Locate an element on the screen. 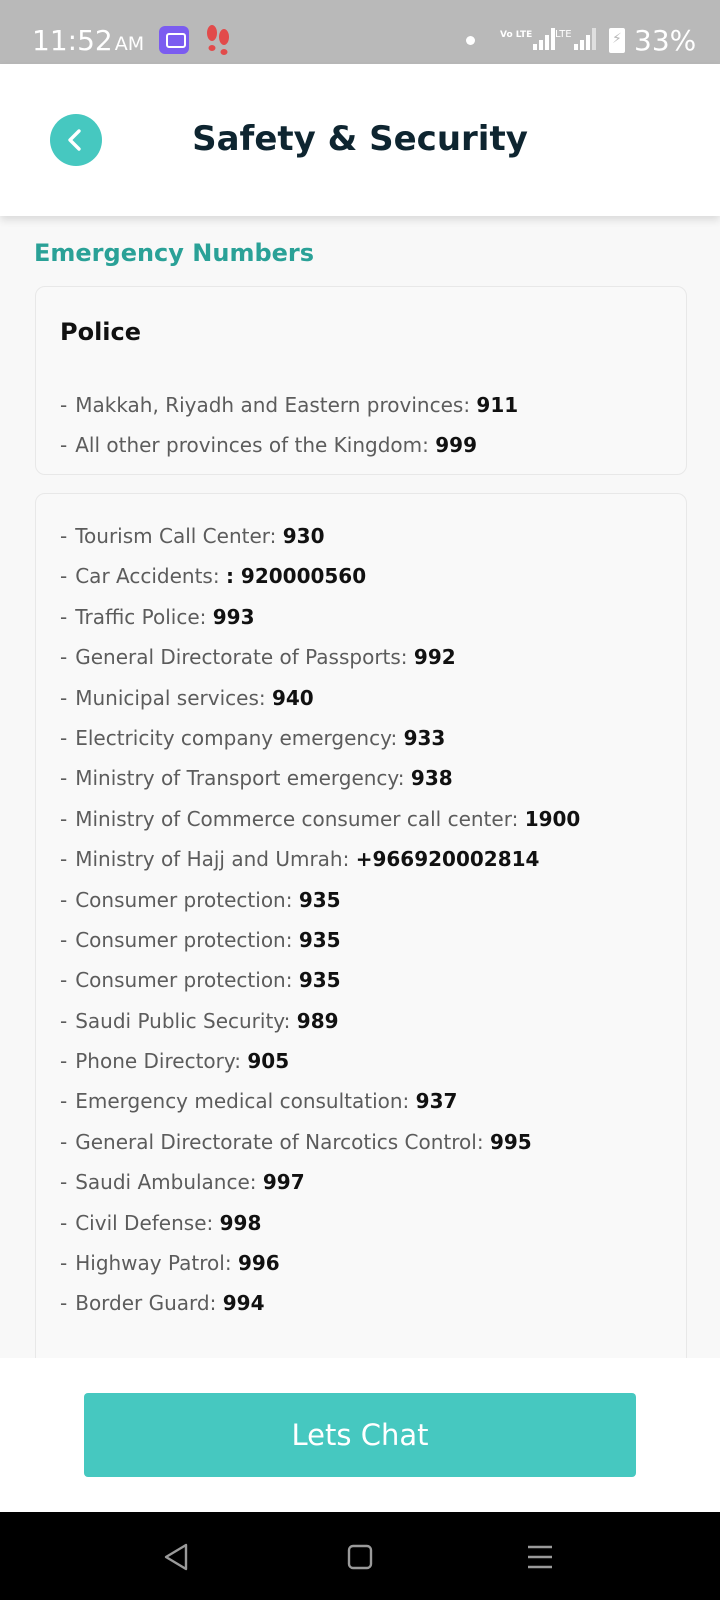 The image size is (720, 1600). list-item: - General Directorate of Passports: 992 is located at coordinates (320, 657).